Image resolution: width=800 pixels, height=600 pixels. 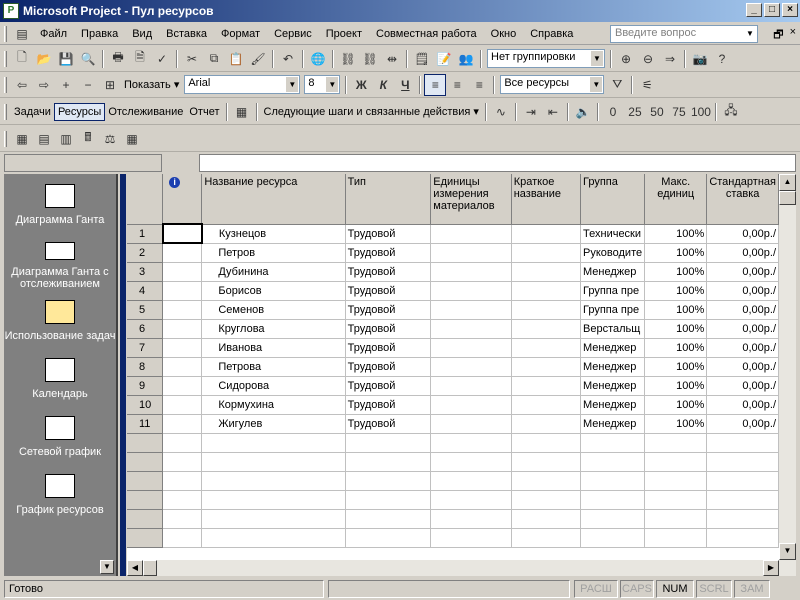 I want to click on arrow-left-icon: ⇦, so click(x=22, y=85).